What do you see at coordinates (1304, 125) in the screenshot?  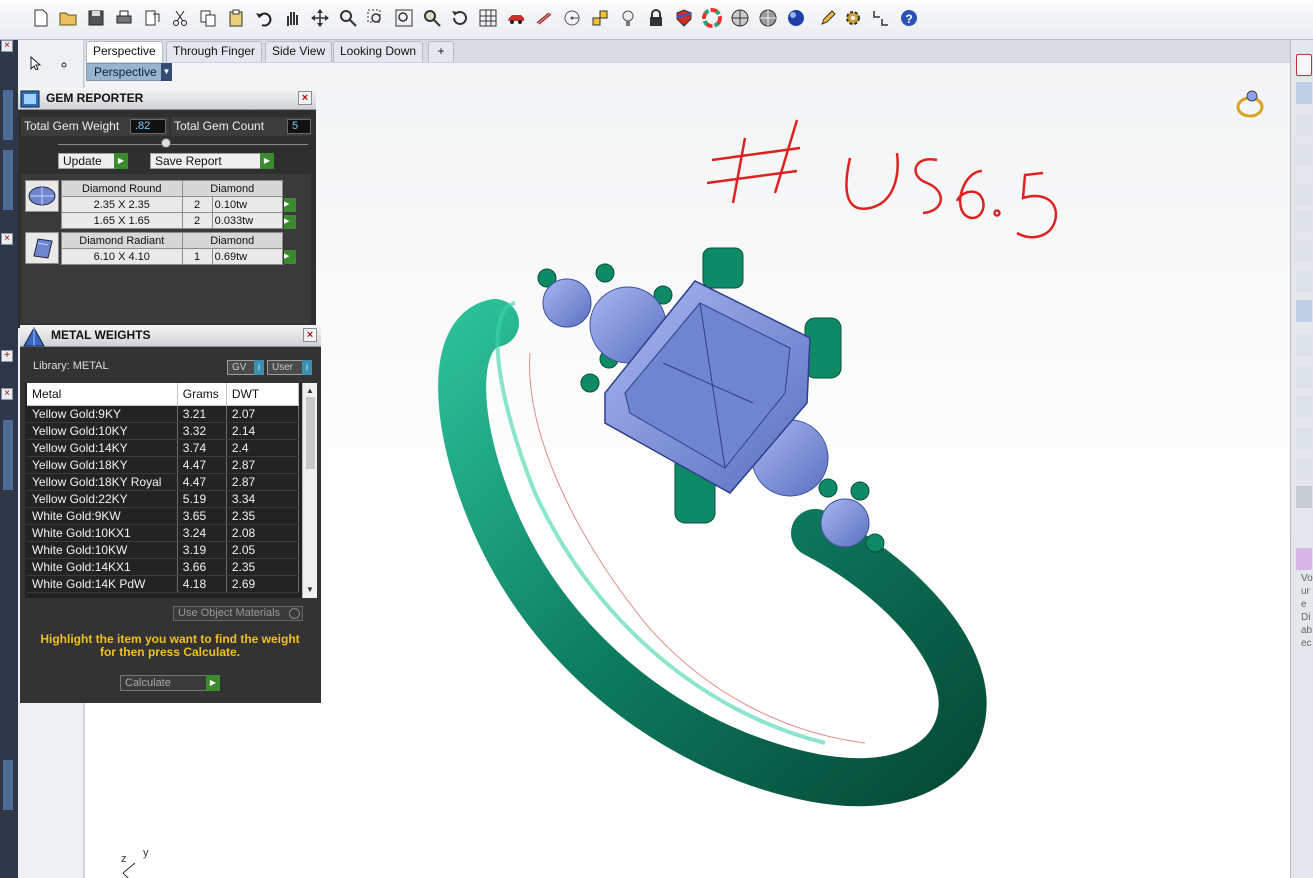 I see `revolve-tool-icon` at bounding box center [1304, 125].